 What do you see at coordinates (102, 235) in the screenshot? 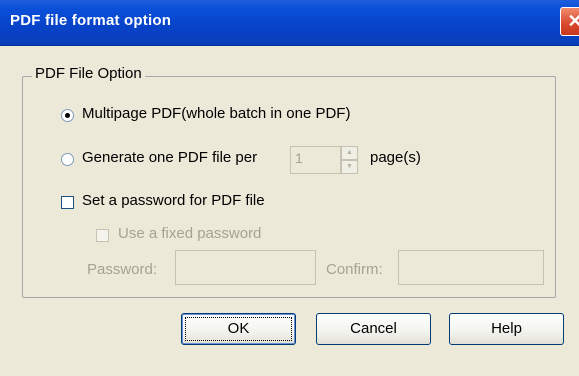
I see `fixed-password-checkbox` at bounding box center [102, 235].